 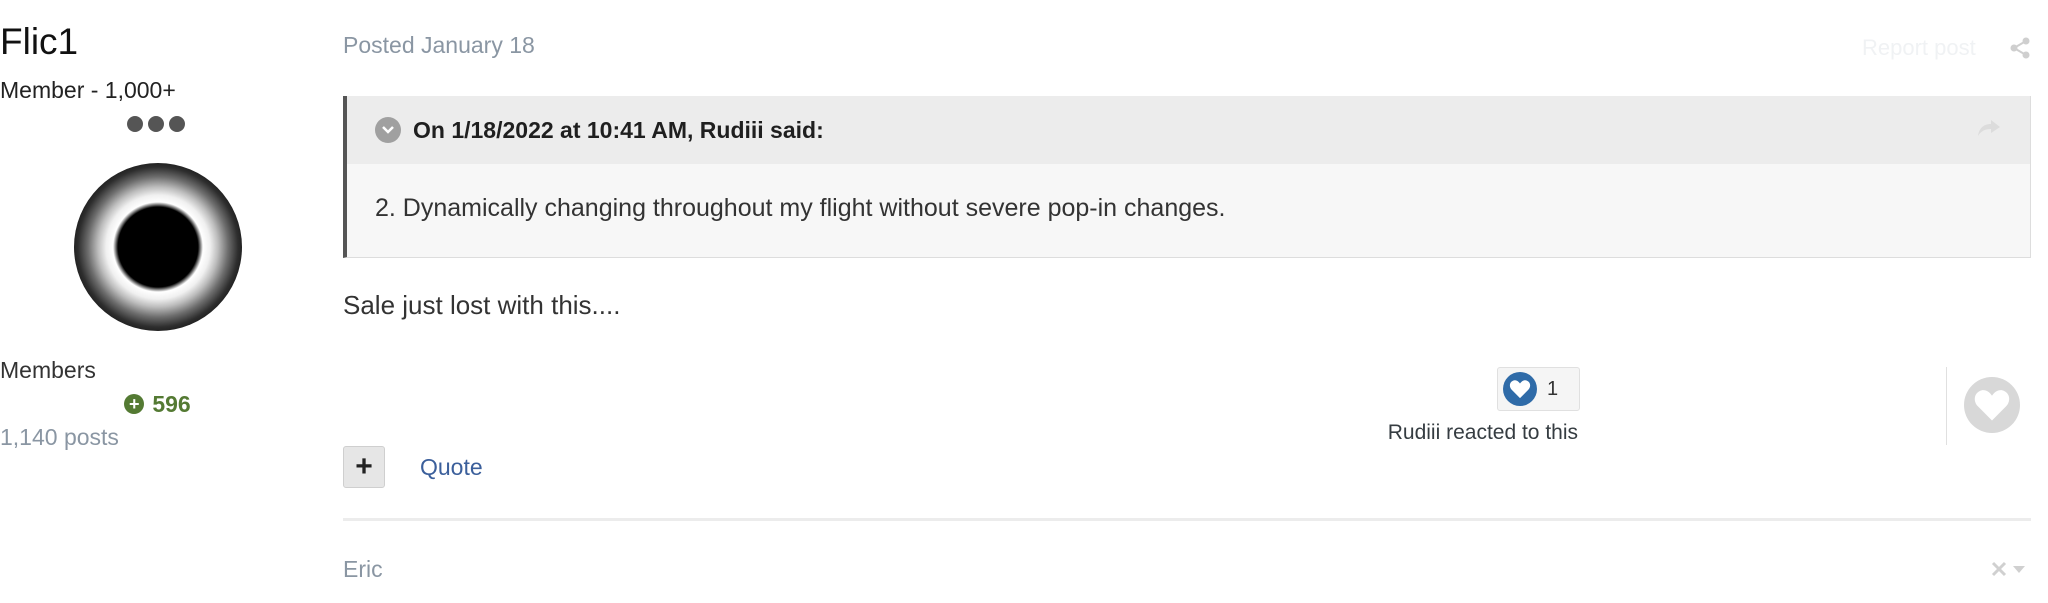 What do you see at coordinates (618, 129) in the screenshot?
I see `quote-citation: On 1/18/2022 at 10:41 AM, Rudiii said:` at bounding box center [618, 129].